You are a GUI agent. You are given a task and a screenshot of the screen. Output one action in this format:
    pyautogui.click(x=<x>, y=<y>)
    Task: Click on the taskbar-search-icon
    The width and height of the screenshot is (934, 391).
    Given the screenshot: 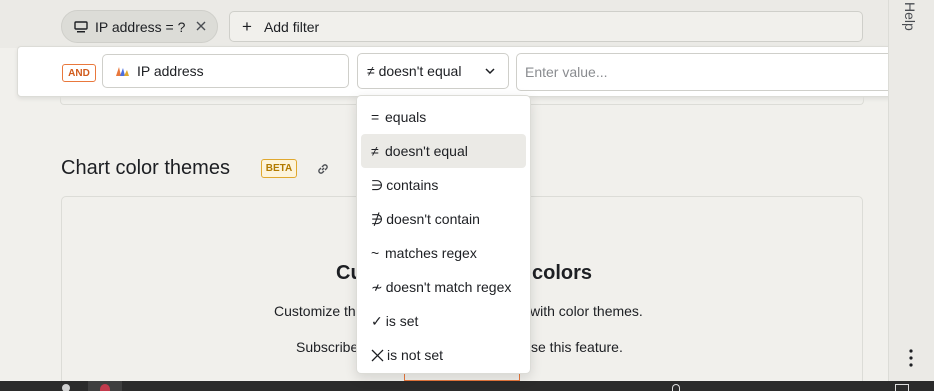 What is the action you would take?
    pyautogui.click(x=66, y=387)
    